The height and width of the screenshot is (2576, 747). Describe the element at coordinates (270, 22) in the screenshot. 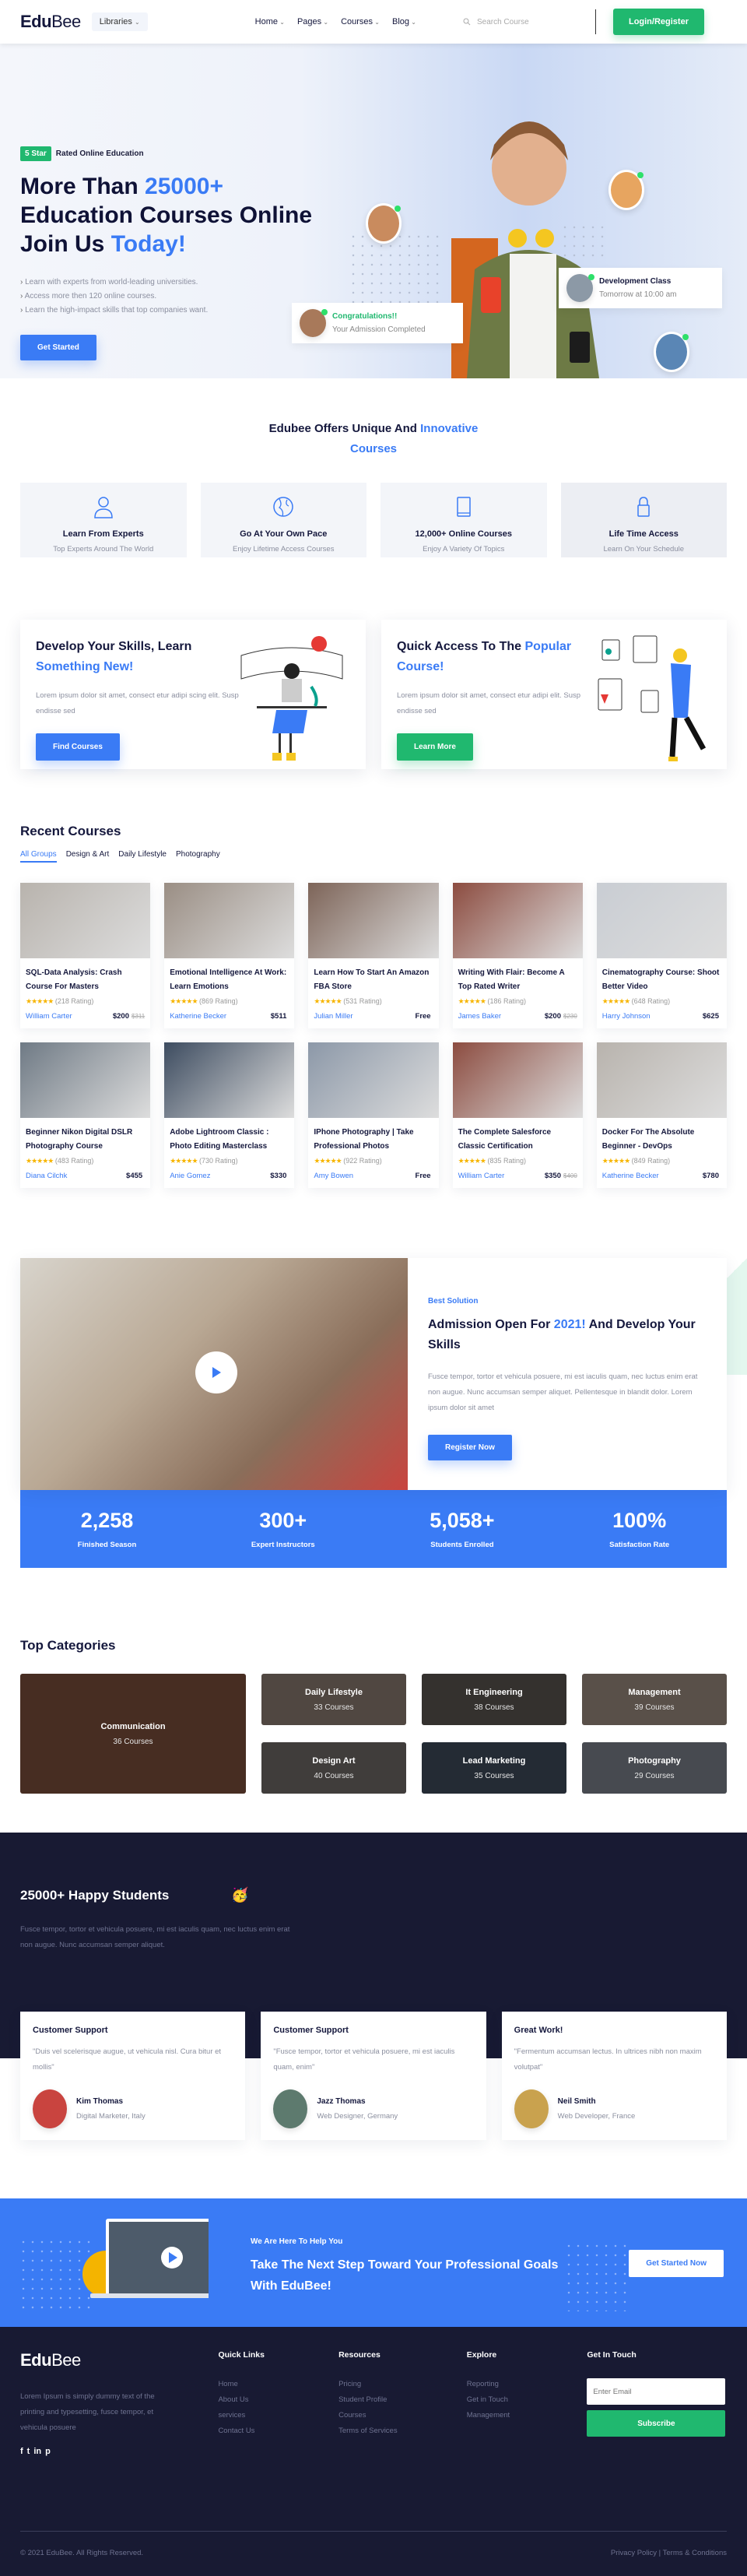

I see `nav-home: Home` at that location.